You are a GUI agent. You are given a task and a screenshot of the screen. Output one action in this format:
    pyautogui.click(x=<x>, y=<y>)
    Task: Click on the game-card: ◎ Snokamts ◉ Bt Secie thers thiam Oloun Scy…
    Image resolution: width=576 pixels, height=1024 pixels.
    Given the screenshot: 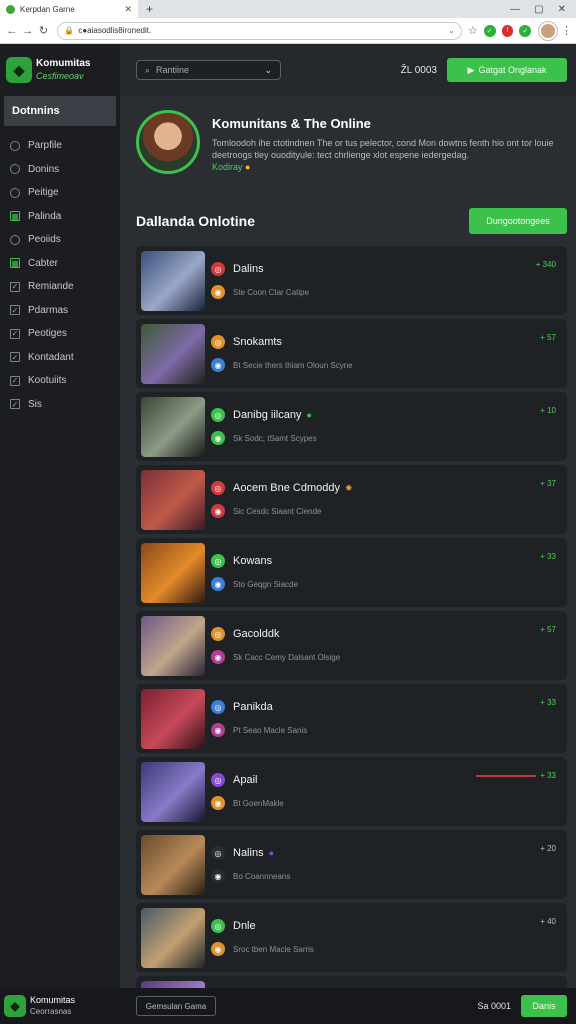 What is the action you would take?
    pyautogui.click(x=351, y=353)
    